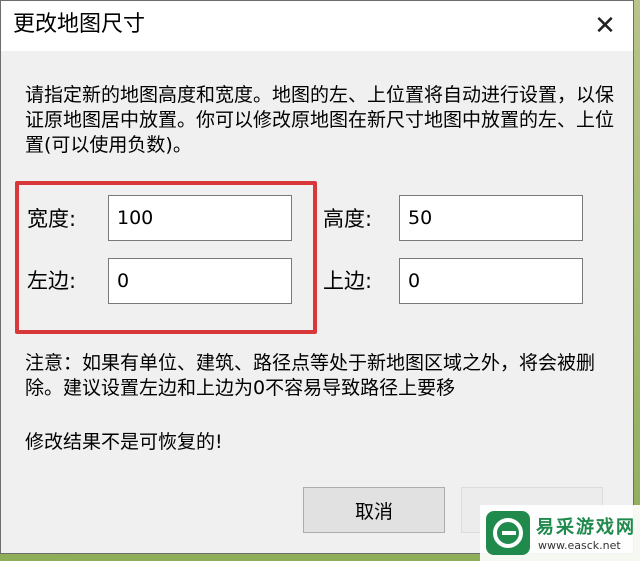 The height and width of the screenshot is (561, 640). I want to click on warning-text: 修改结果不是可恢复的!, so click(124, 442).